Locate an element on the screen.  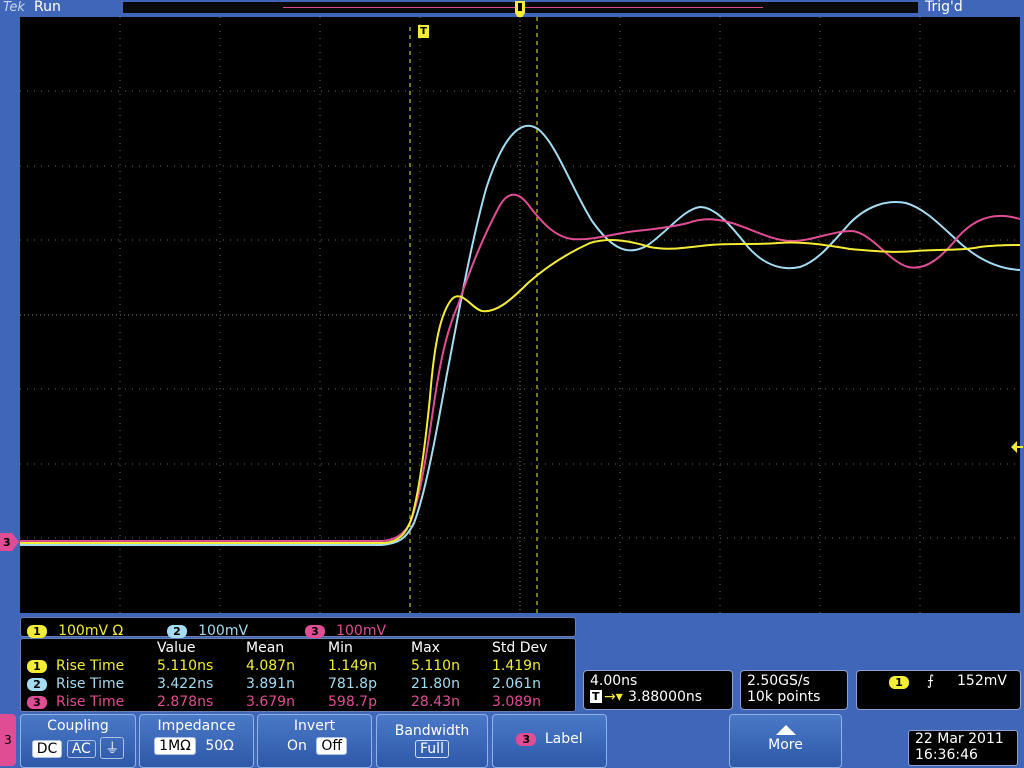
channel-3-scale-value: 100mV is located at coordinates (361, 631).